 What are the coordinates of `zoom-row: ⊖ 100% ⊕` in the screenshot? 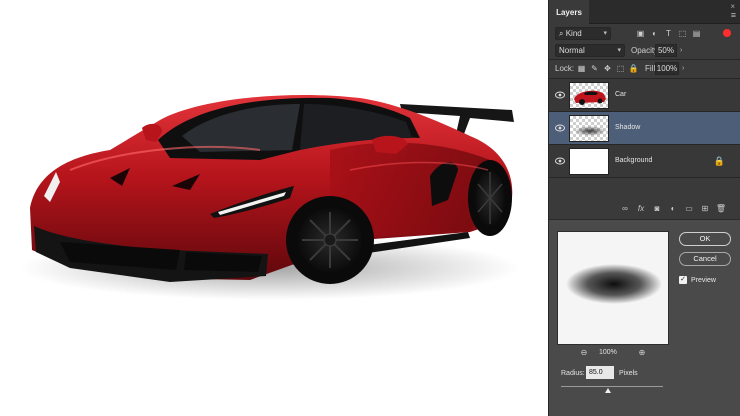 It's located at (613, 354).